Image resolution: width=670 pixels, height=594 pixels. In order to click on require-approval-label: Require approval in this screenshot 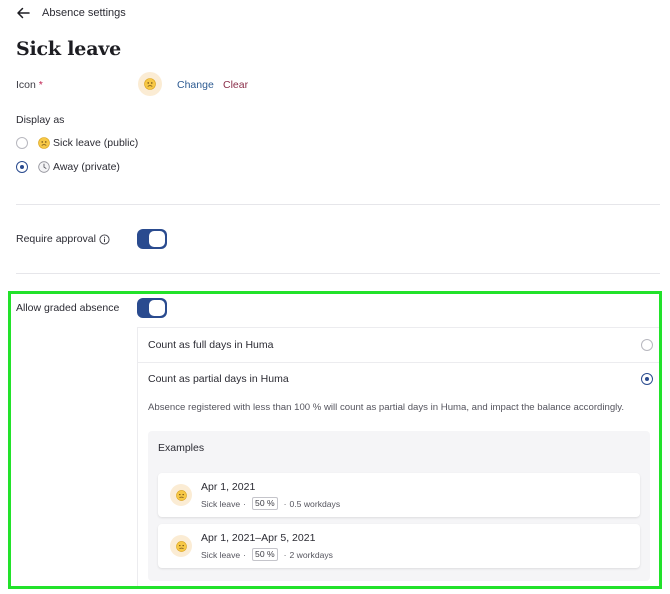, I will do `click(63, 239)`.